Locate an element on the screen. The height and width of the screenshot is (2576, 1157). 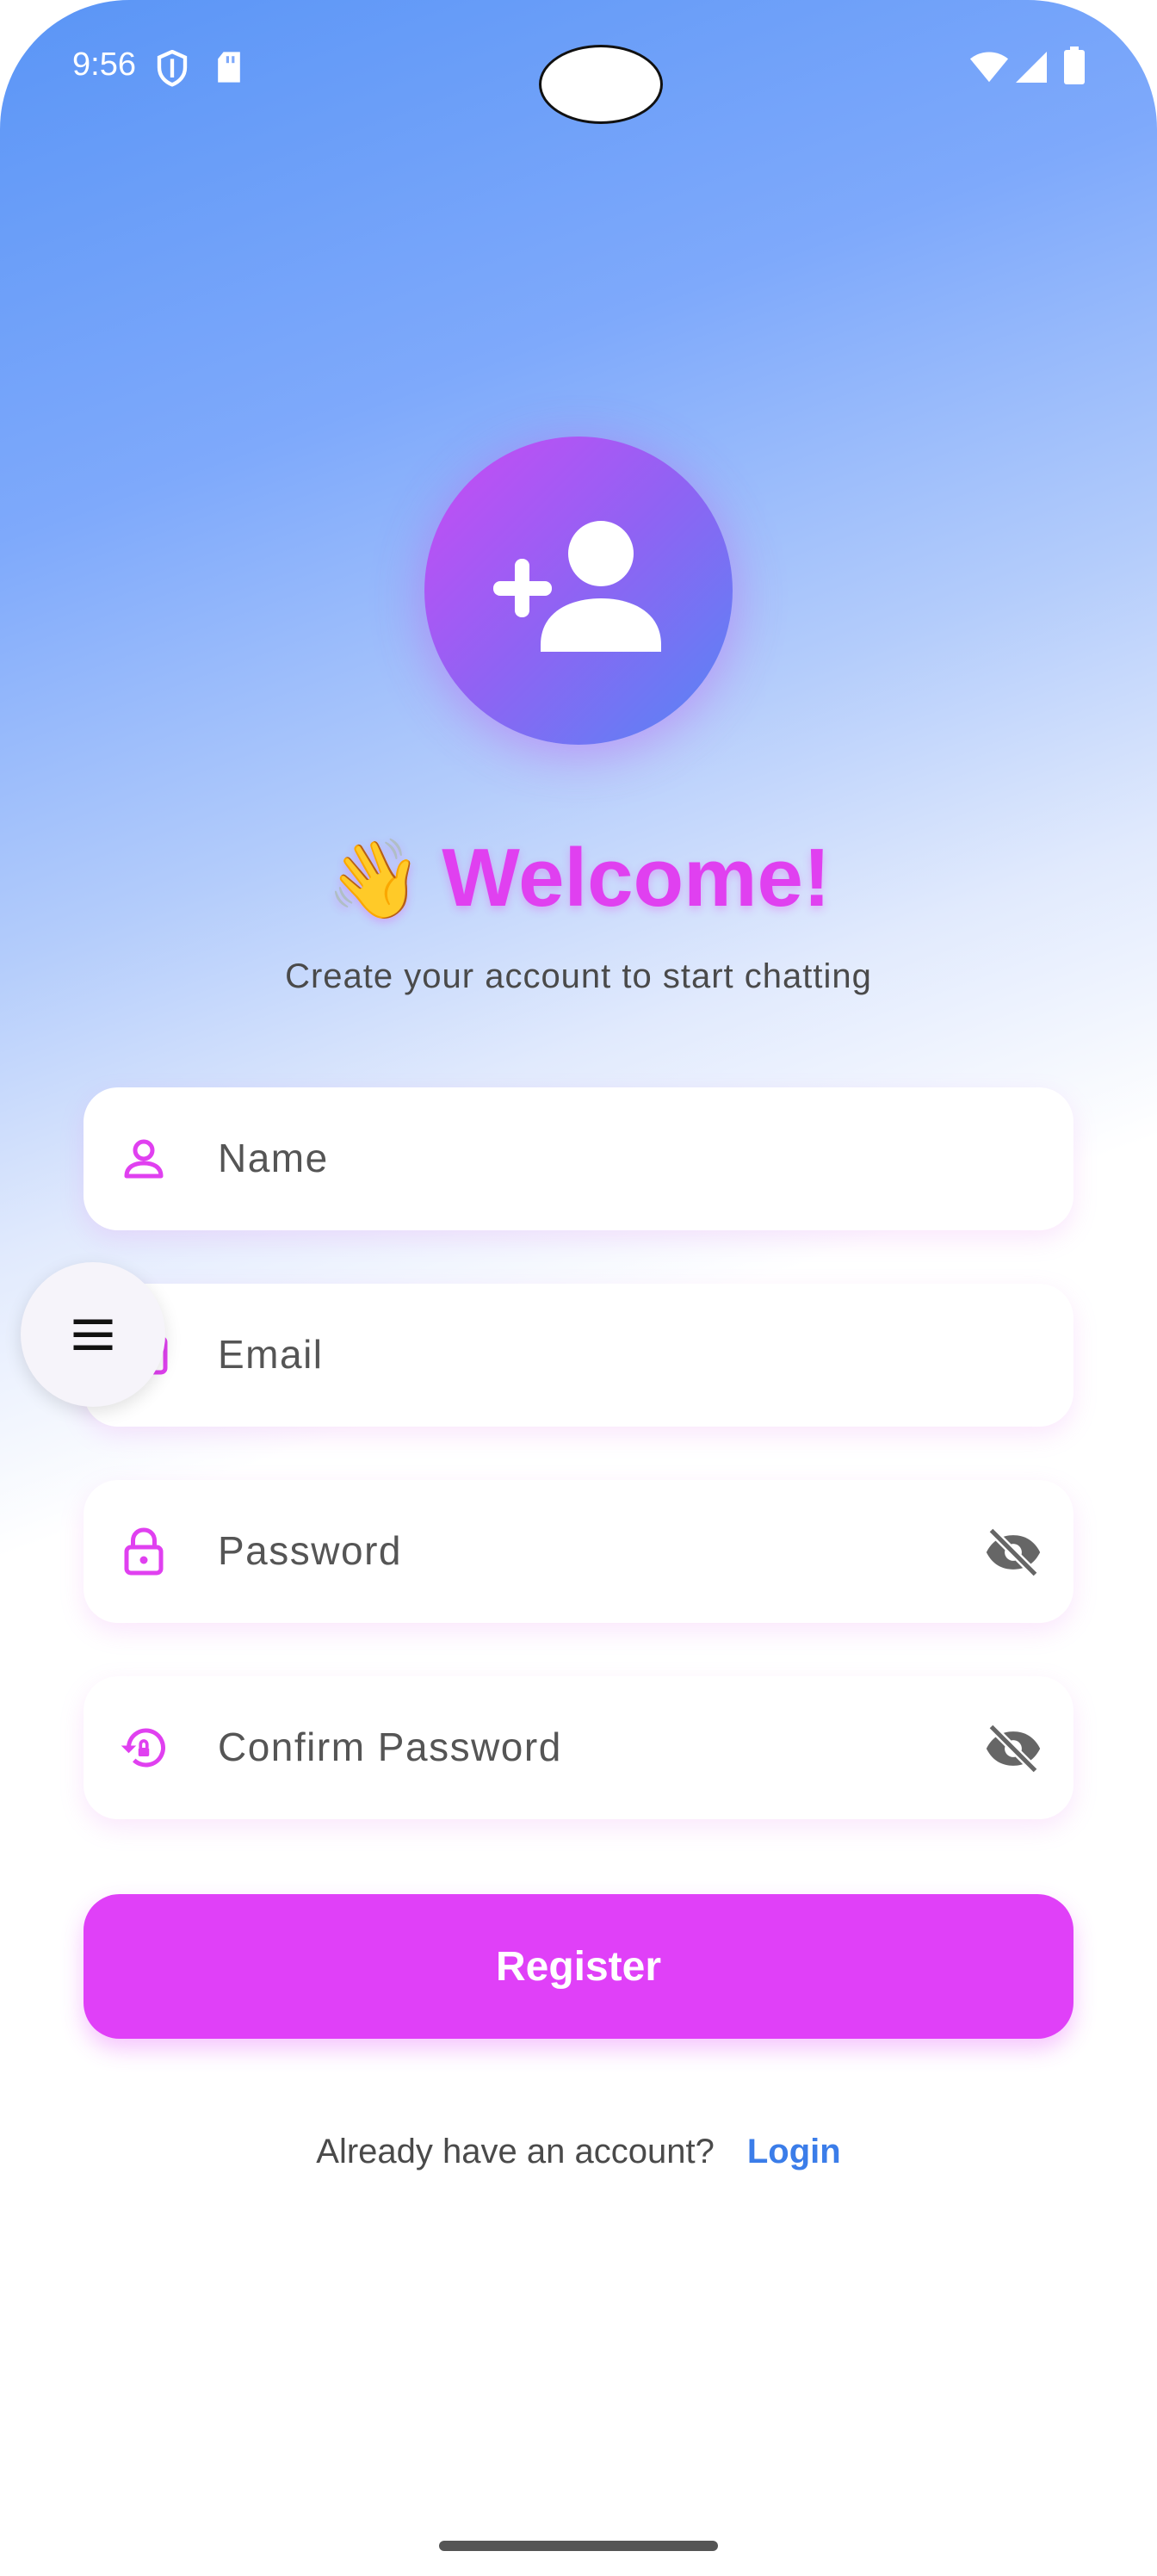
welcome-text: Welcome! is located at coordinates (637, 878).